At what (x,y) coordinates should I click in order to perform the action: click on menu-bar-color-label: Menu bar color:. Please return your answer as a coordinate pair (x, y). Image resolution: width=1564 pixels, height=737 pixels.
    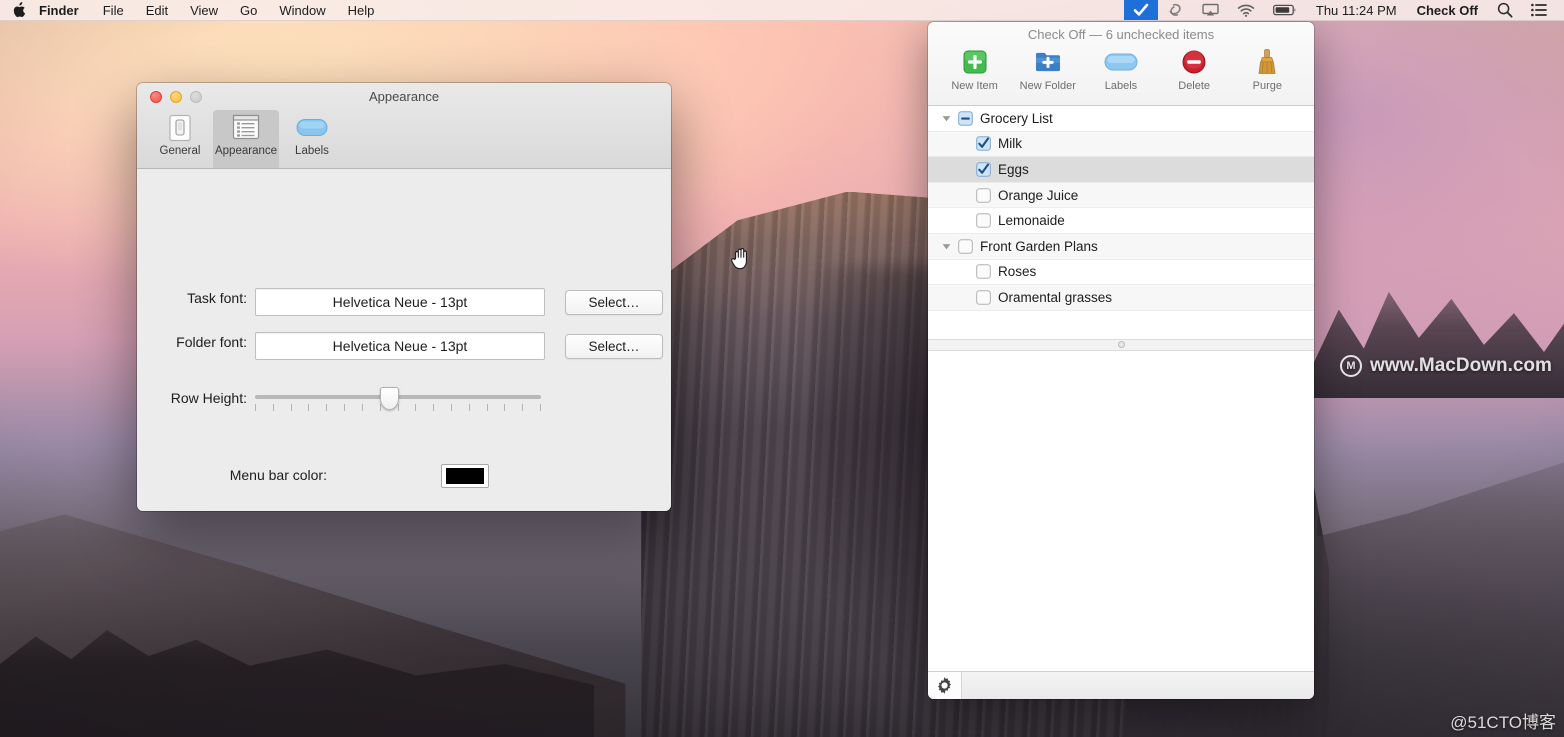
    Looking at the image, I should click on (278, 475).